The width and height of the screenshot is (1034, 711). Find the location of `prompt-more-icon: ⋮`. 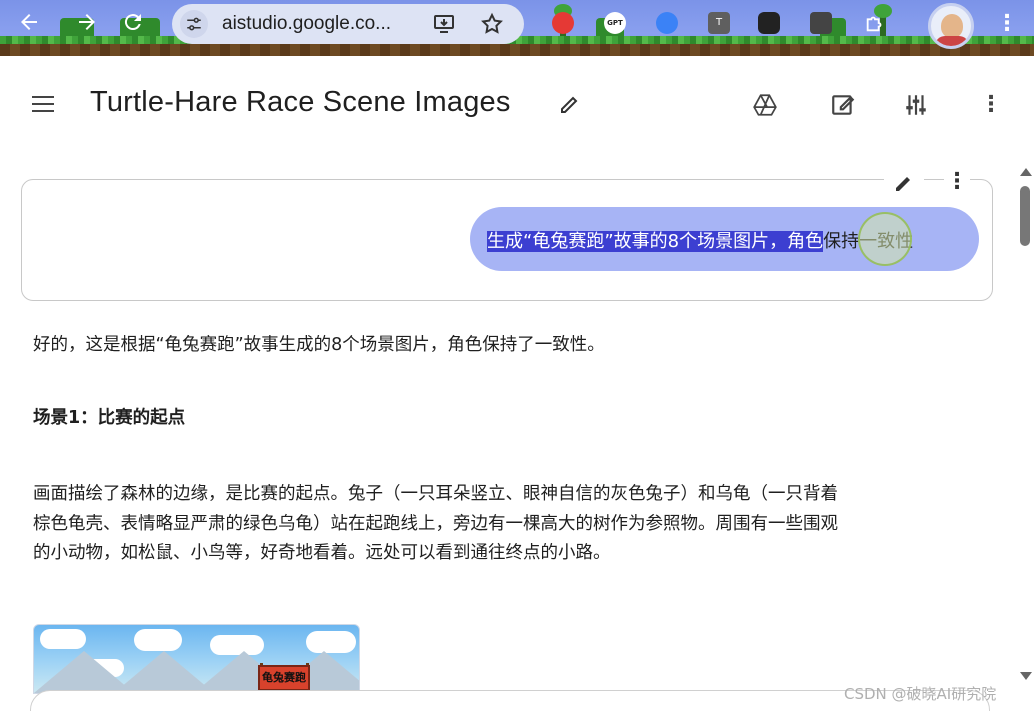

prompt-more-icon: ⋮ is located at coordinates (957, 183).